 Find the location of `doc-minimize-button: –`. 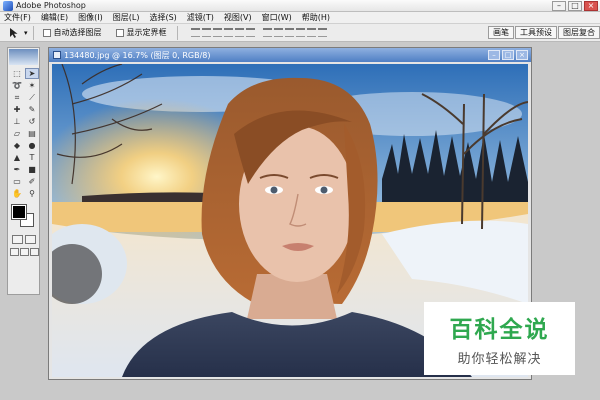

doc-minimize-button: – is located at coordinates (494, 55).